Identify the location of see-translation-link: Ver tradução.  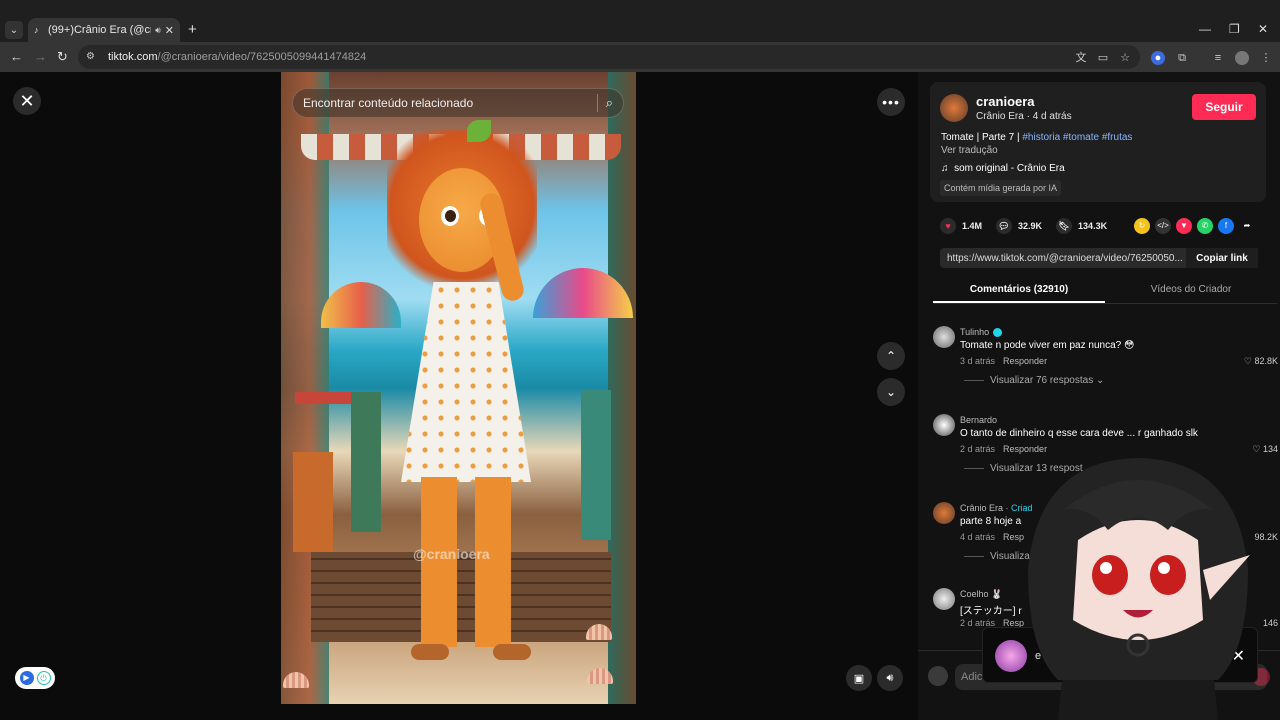
(969, 150).